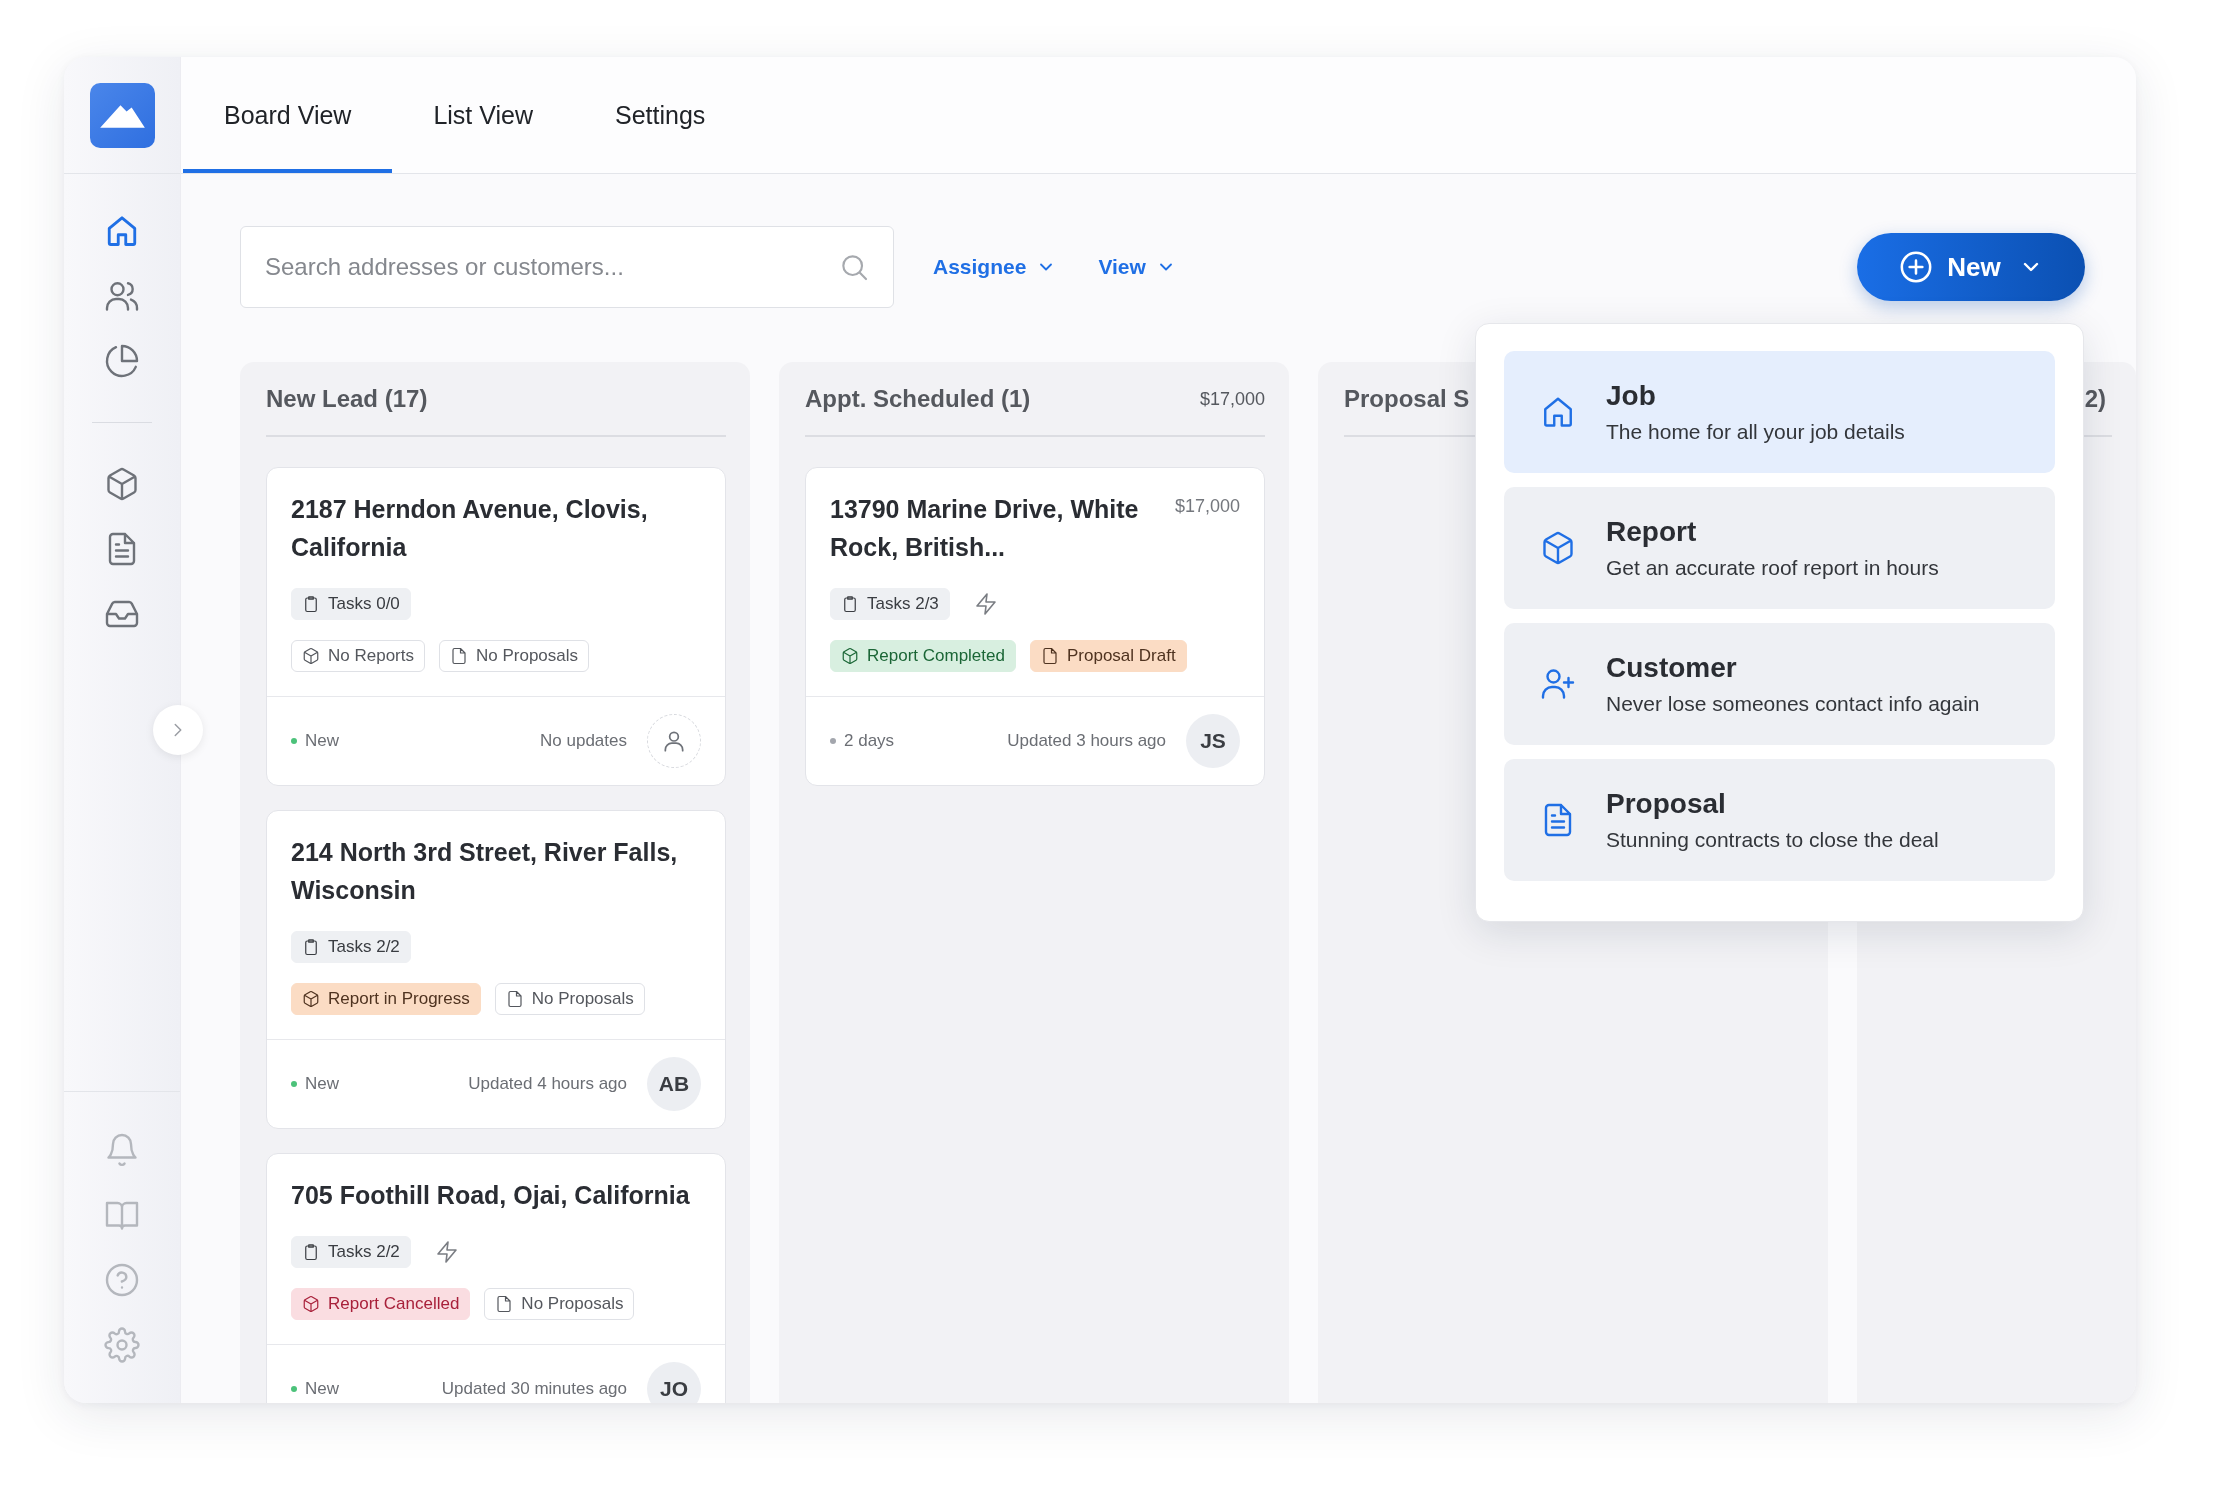 The height and width of the screenshot is (1492, 2218). Describe the element at coordinates (1772, 840) in the screenshot. I see `menu-item-description: Stunning contracts to close the deal` at that location.